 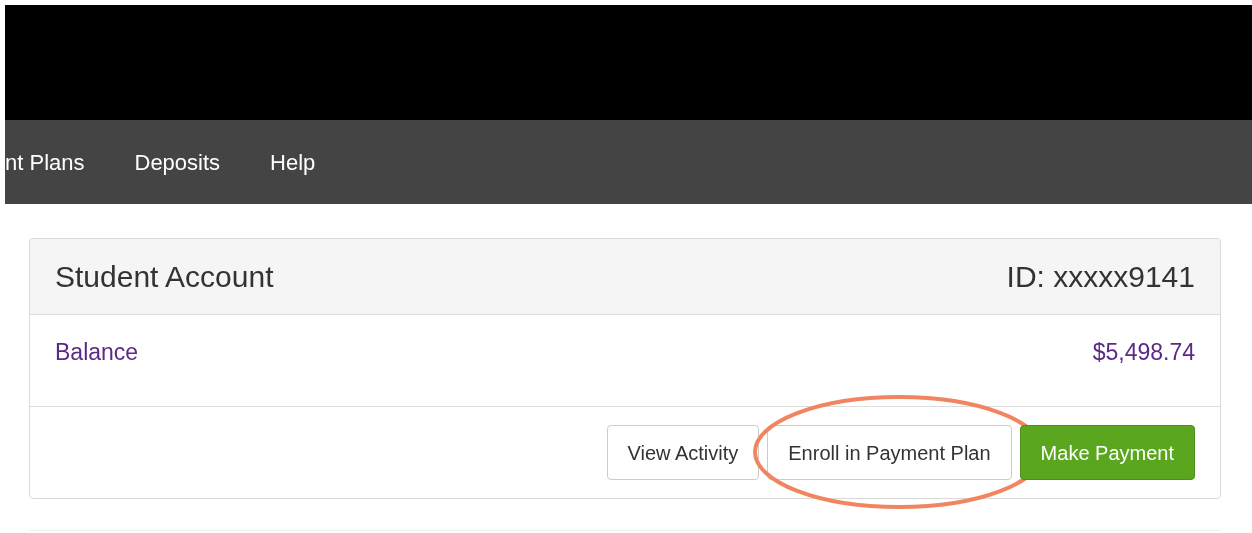 What do you see at coordinates (1143, 352) in the screenshot?
I see `balance-amount: $5,498.74` at bounding box center [1143, 352].